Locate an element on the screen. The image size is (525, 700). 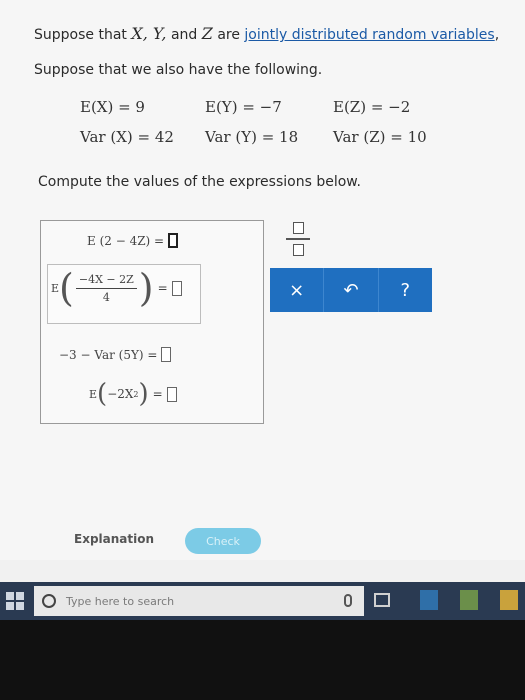
fraction-numerator: −4X − 2Z is located at coordinates (106, 281).